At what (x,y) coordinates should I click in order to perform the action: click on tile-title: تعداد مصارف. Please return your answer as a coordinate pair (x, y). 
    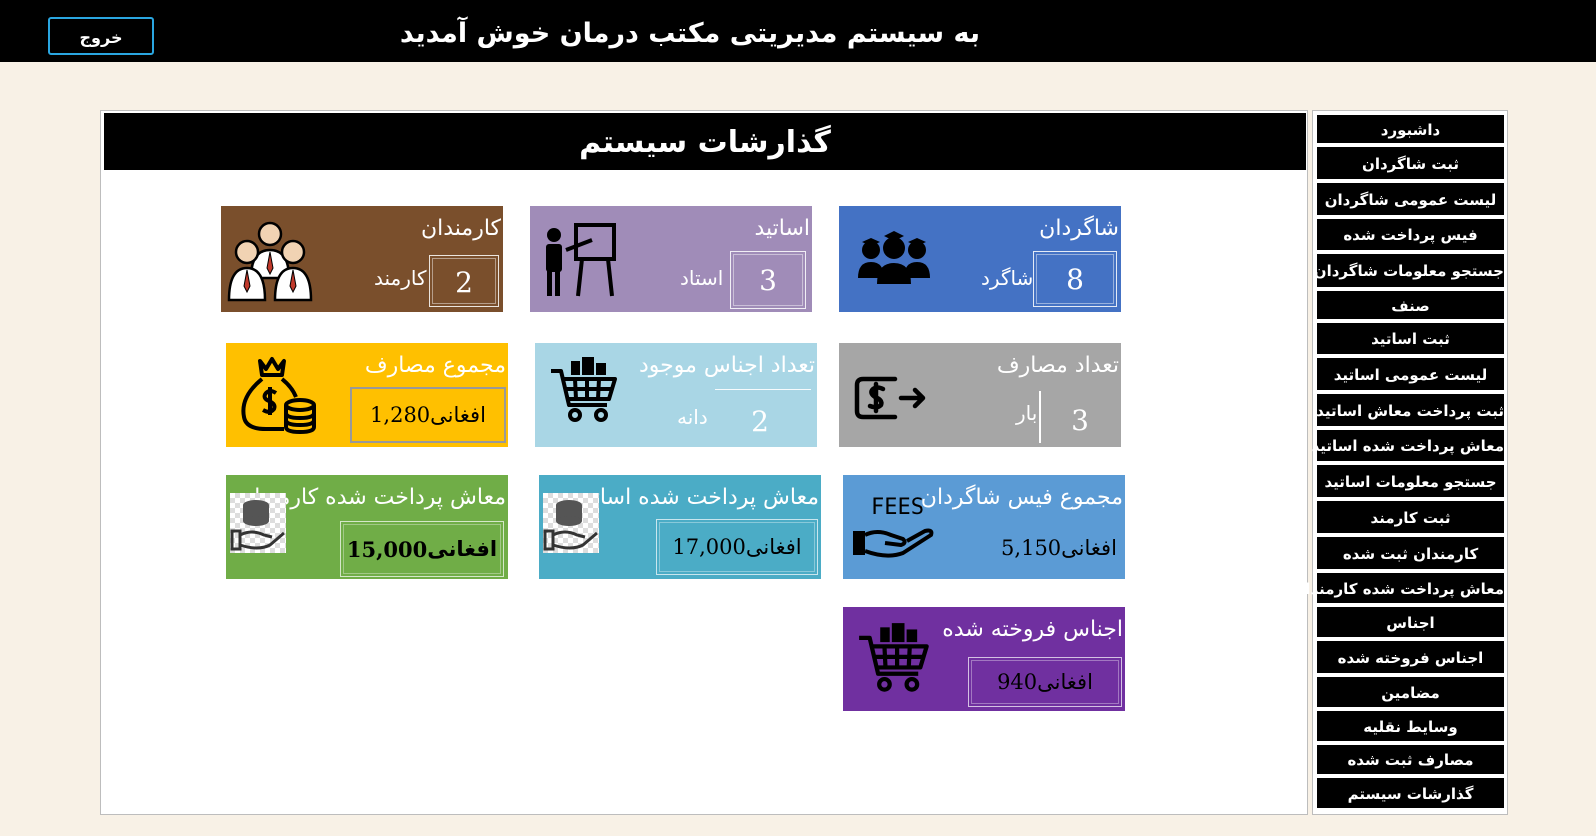
    Looking at the image, I should click on (1057, 365).